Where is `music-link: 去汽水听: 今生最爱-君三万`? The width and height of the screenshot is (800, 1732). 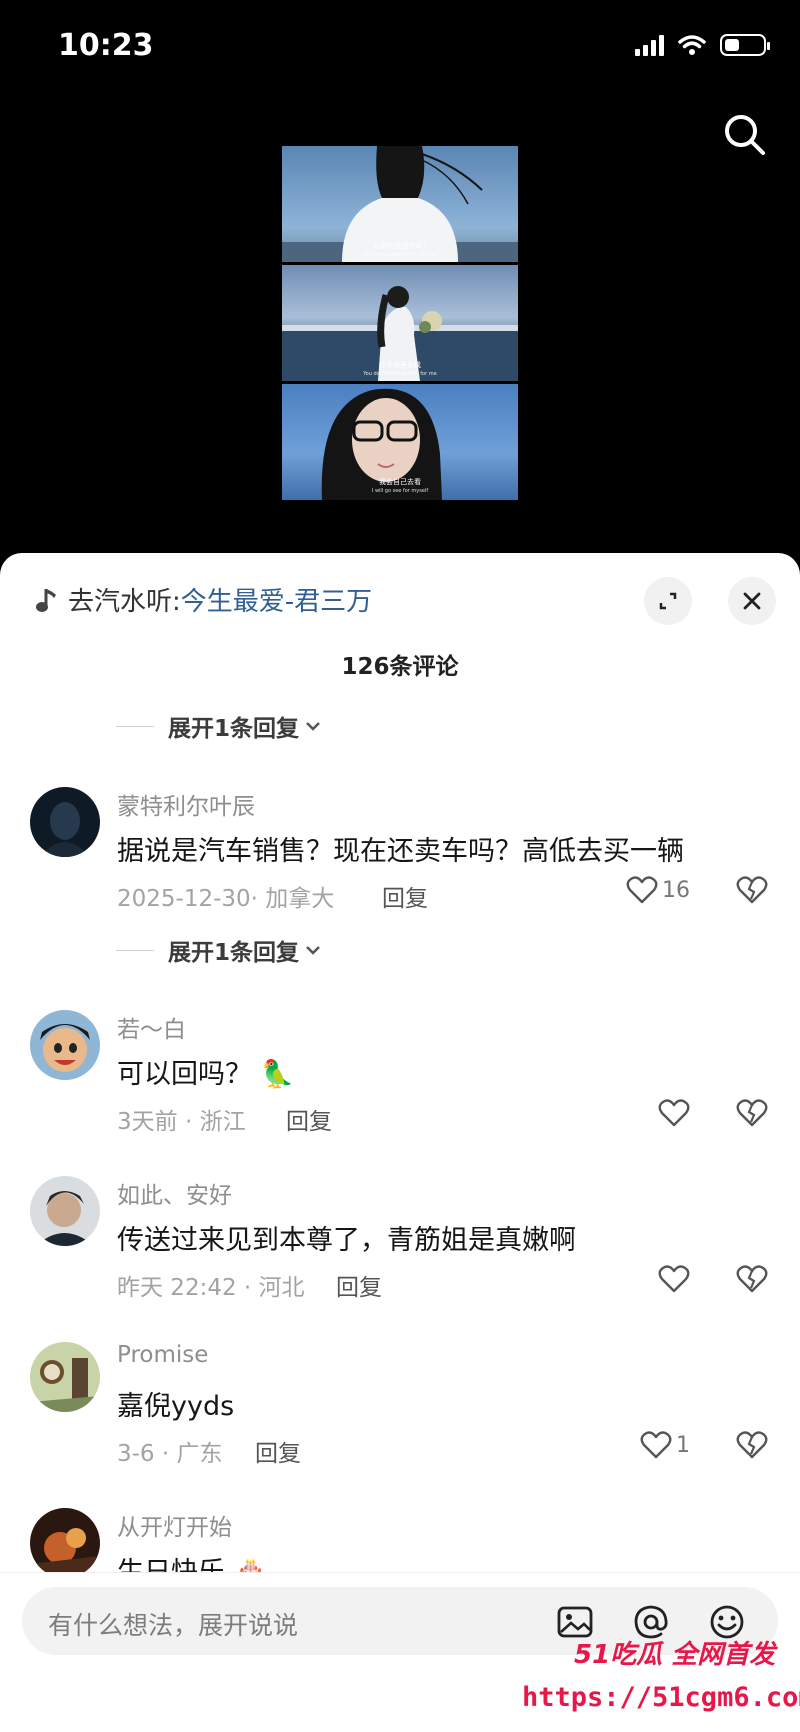
music-link: 去汽水听: 今生最爱-君三万 is located at coordinates (203, 599).